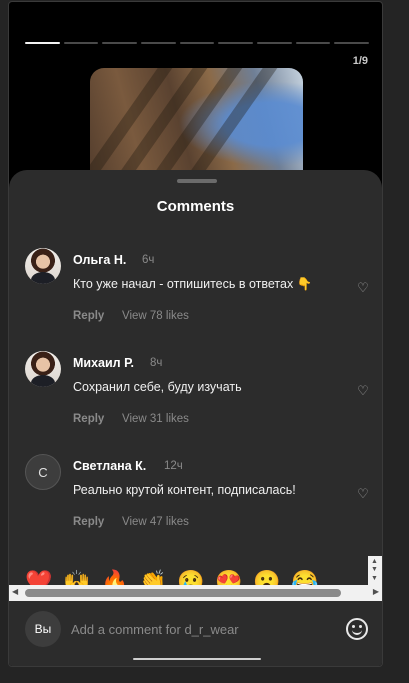 This screenshot has height=683, width=409. Describe the element at coordinates (375, 570) in the screenshot. I see `vertical-scrollbar: ▲ ▼ ▼` at that location.